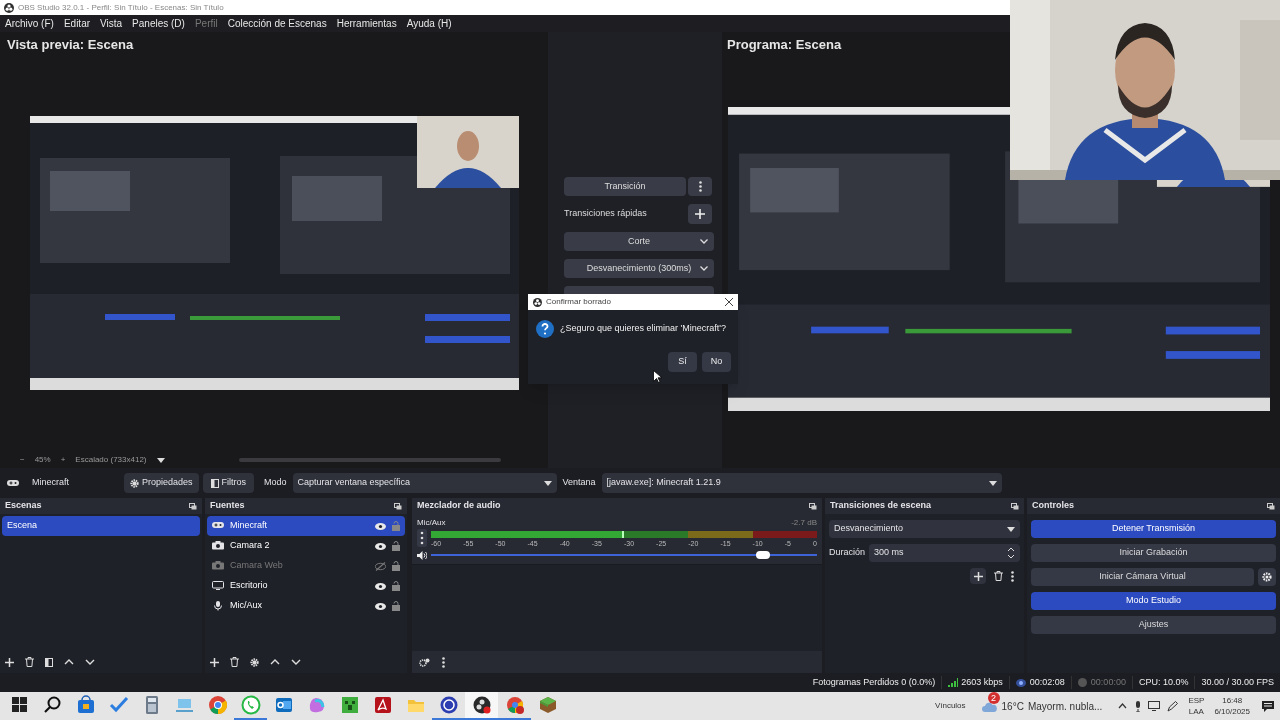 The width and height of the screenshot is (1280, 720). Describe the element at coordinates (1232, 711) in the screenshot. I see `clock-date: 6/10/2025` at that location.